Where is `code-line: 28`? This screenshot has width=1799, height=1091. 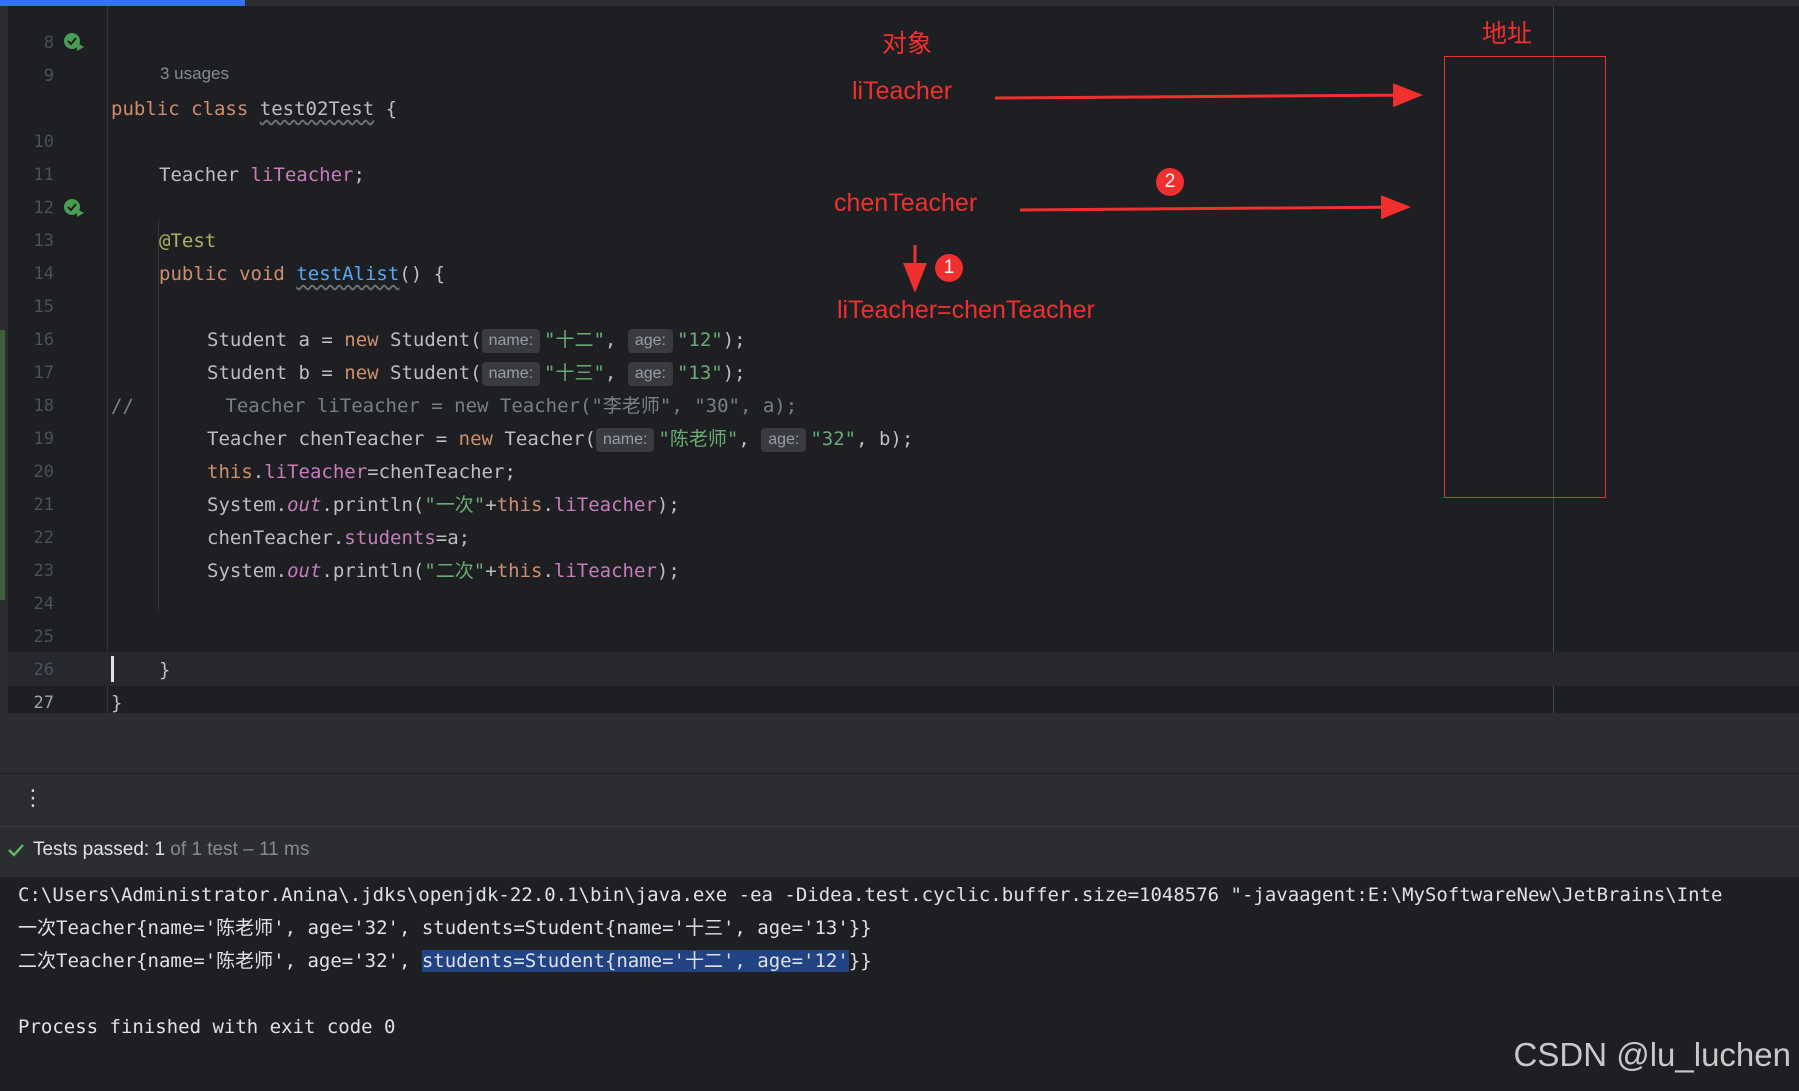 code-line: 28 is located at coordinates (899, 700).